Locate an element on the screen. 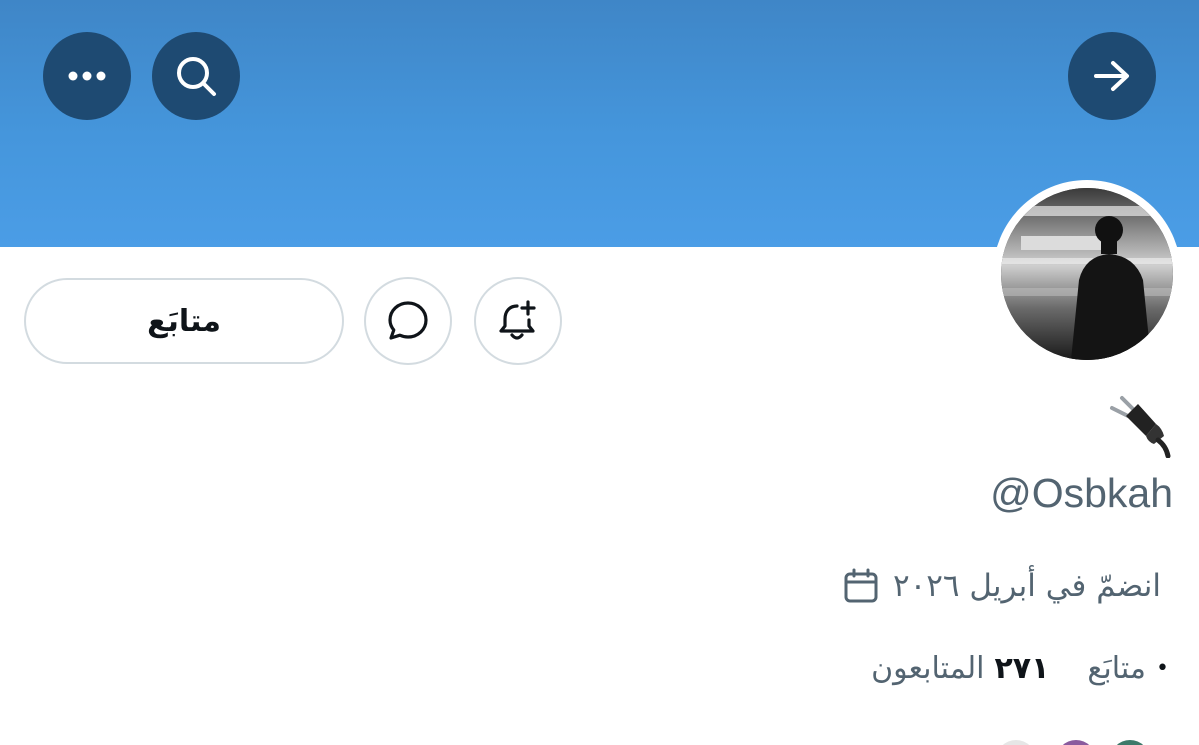 The width and height of the screenshot is (1199, 745). username-handle: @Osbkah is located at coordinates (1081, 493).